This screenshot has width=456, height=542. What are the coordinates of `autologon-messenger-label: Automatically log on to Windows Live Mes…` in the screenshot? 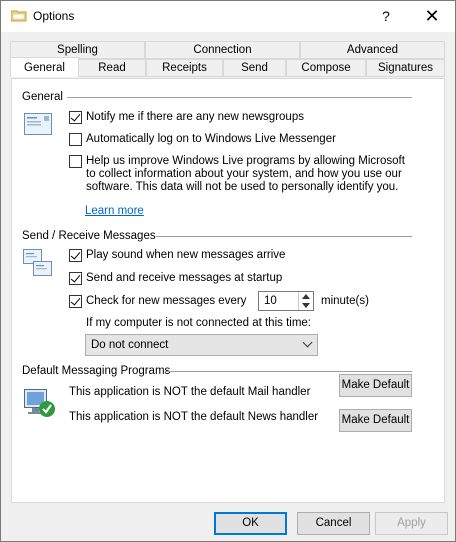 It's located at (211, 139).